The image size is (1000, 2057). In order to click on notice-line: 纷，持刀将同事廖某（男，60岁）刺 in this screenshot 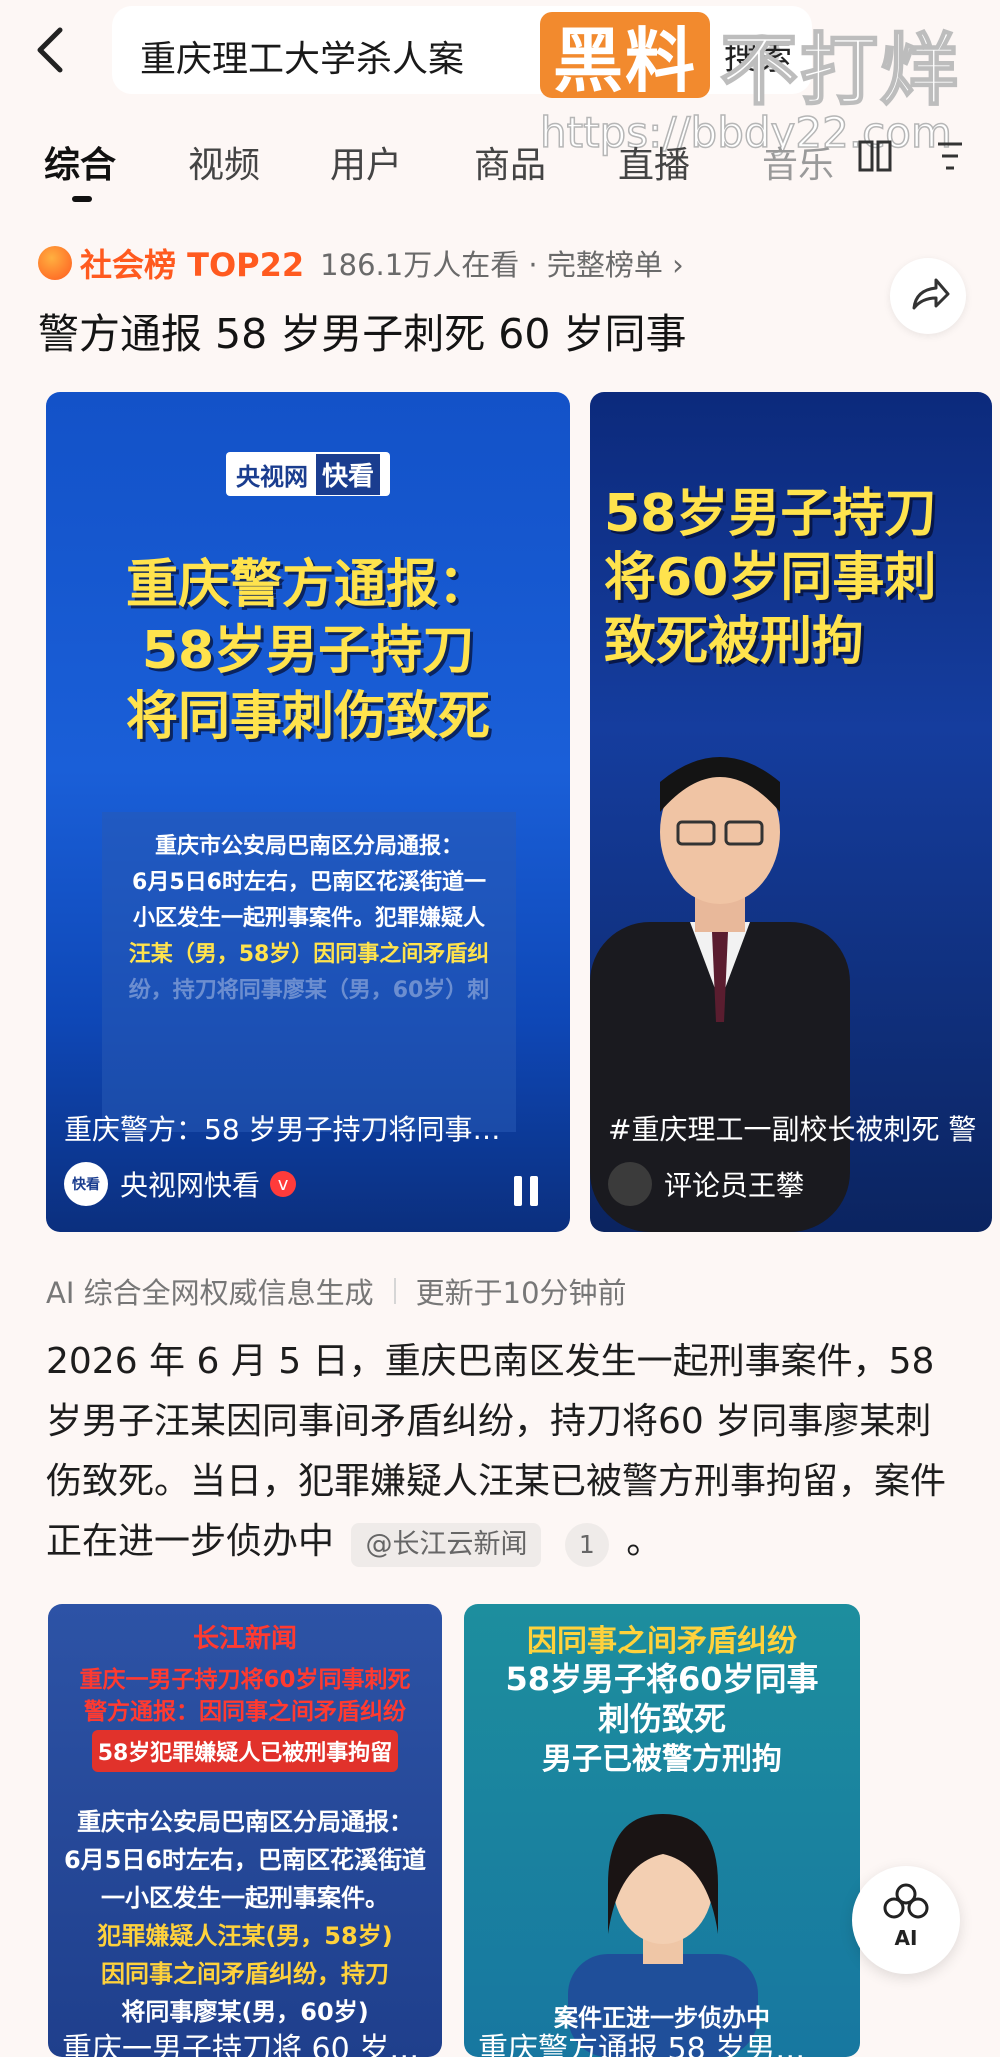, I will do `click(309, 990)`.